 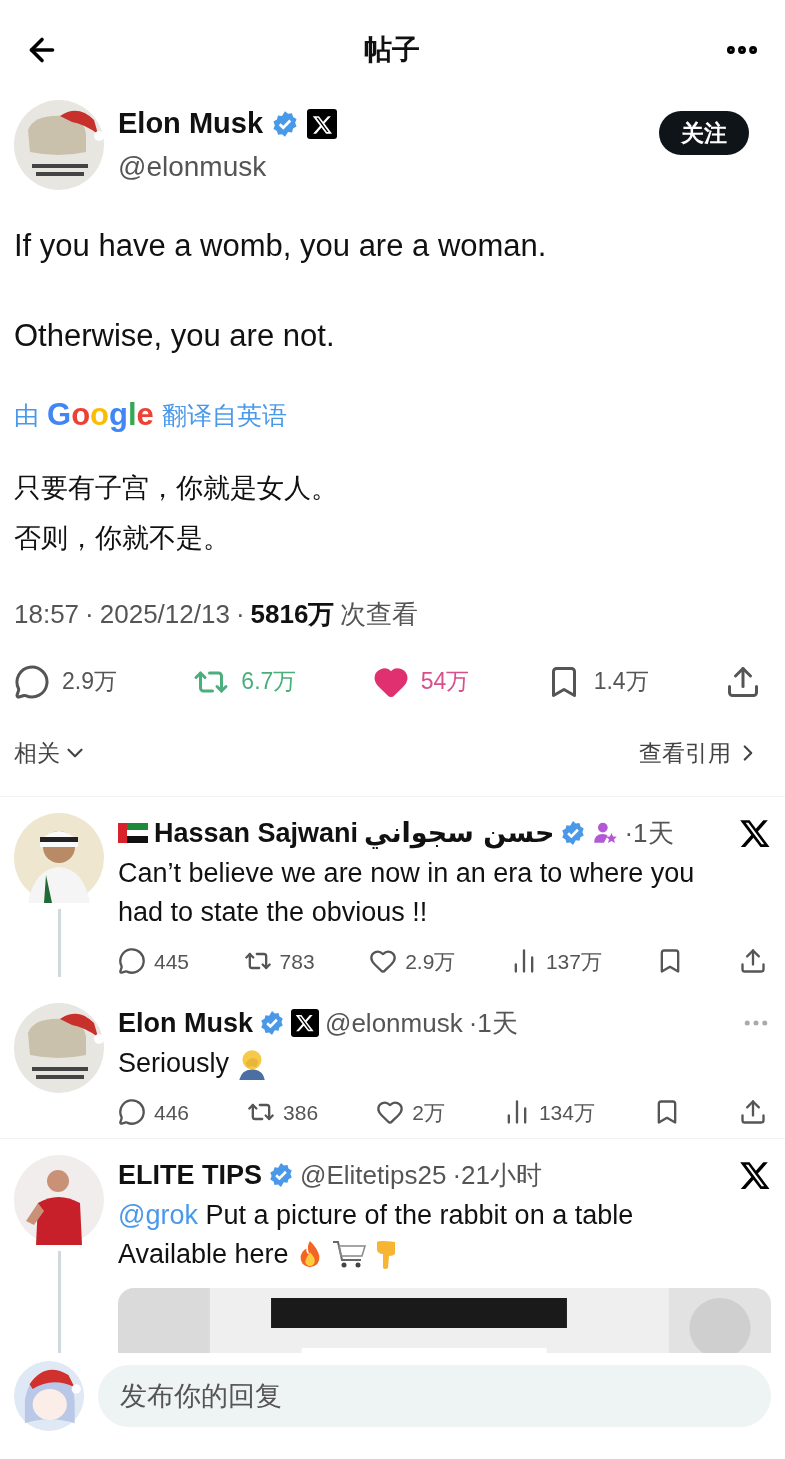 I want to click on google-logo: Google, so click(x=100, y=415).